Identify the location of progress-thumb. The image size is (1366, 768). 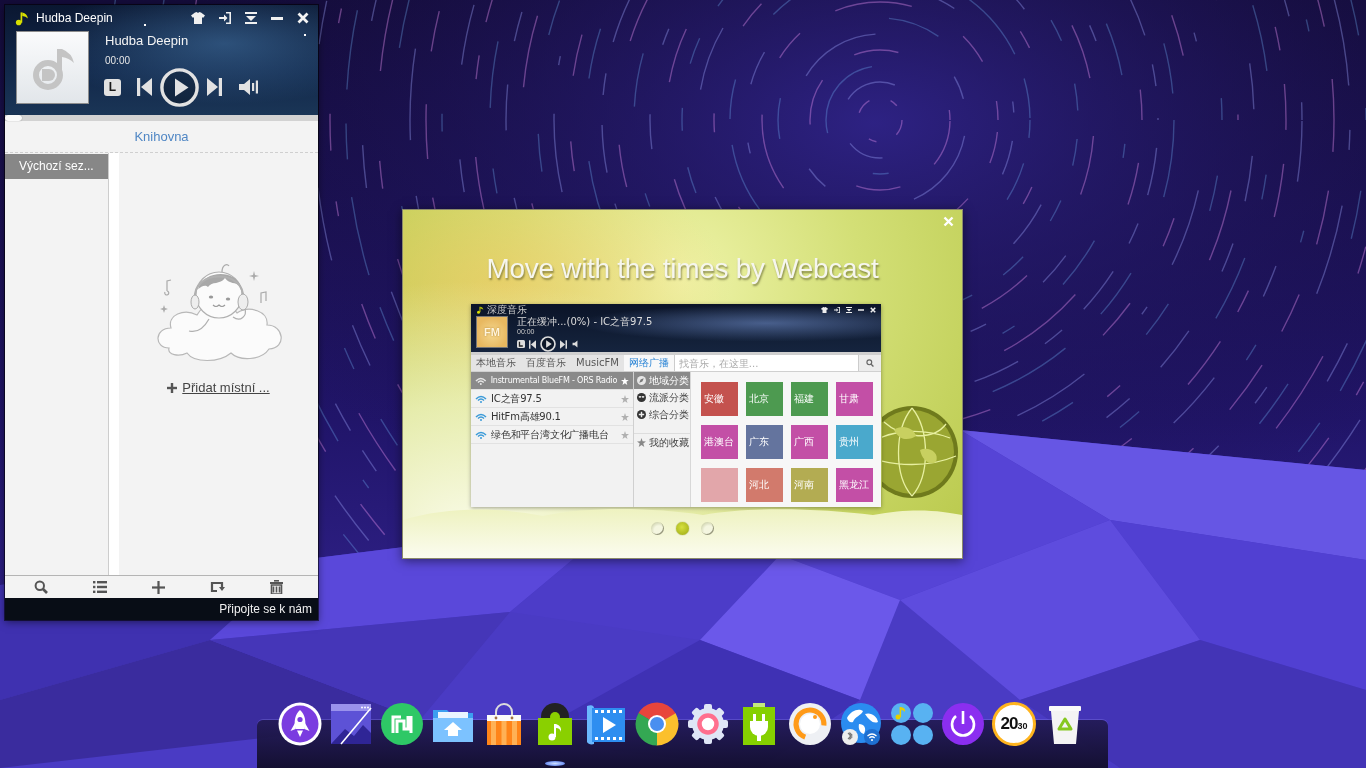
(13, 118).